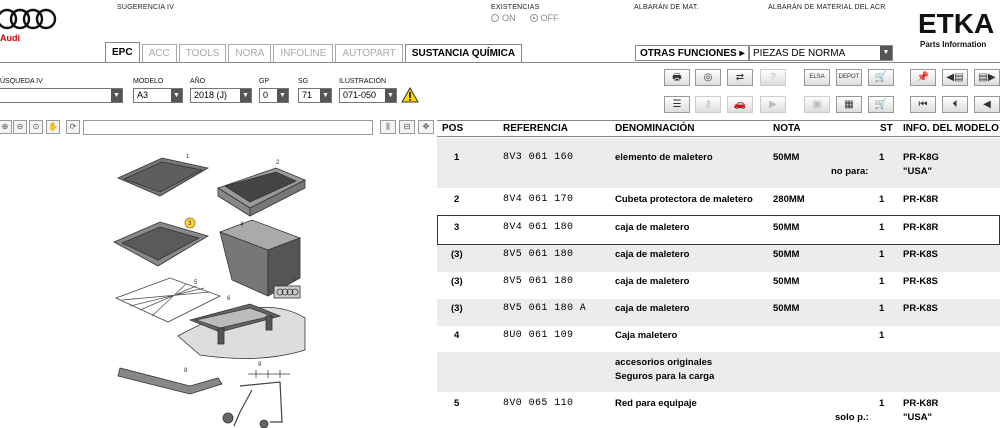  What do you see at coordinates (664, 157) in the screenshot?
I see `row-denom: elemento de maletero` at bounding box center [664, 157].